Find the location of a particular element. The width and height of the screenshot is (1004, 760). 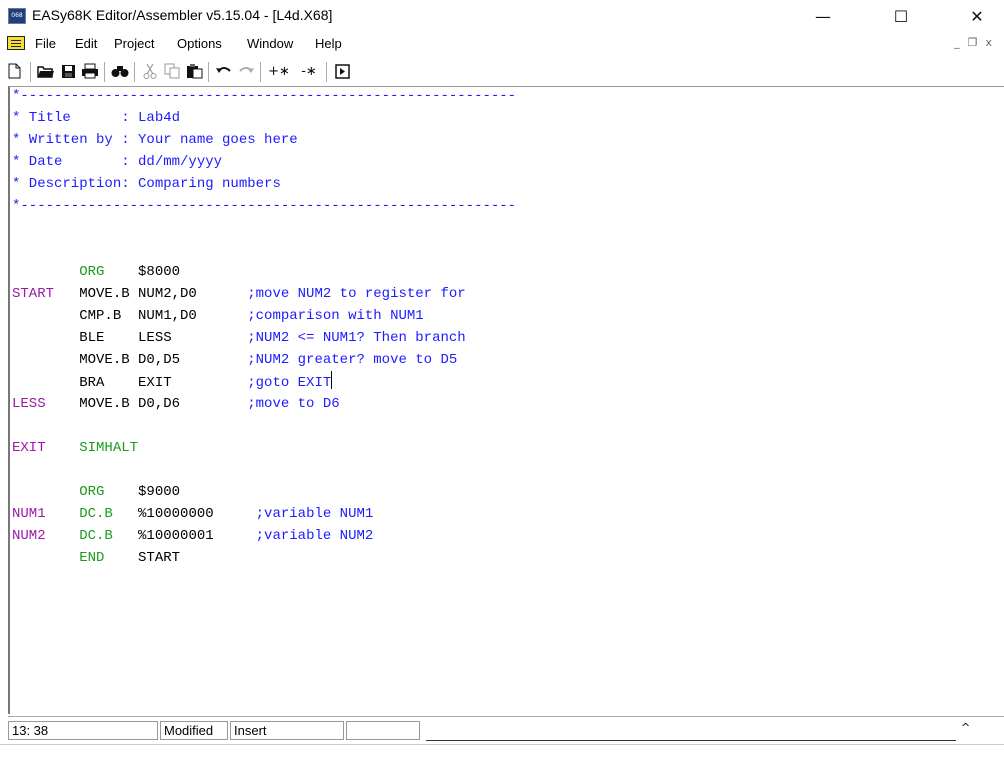

window-bottom-edge is located at coordinates (502, 752).